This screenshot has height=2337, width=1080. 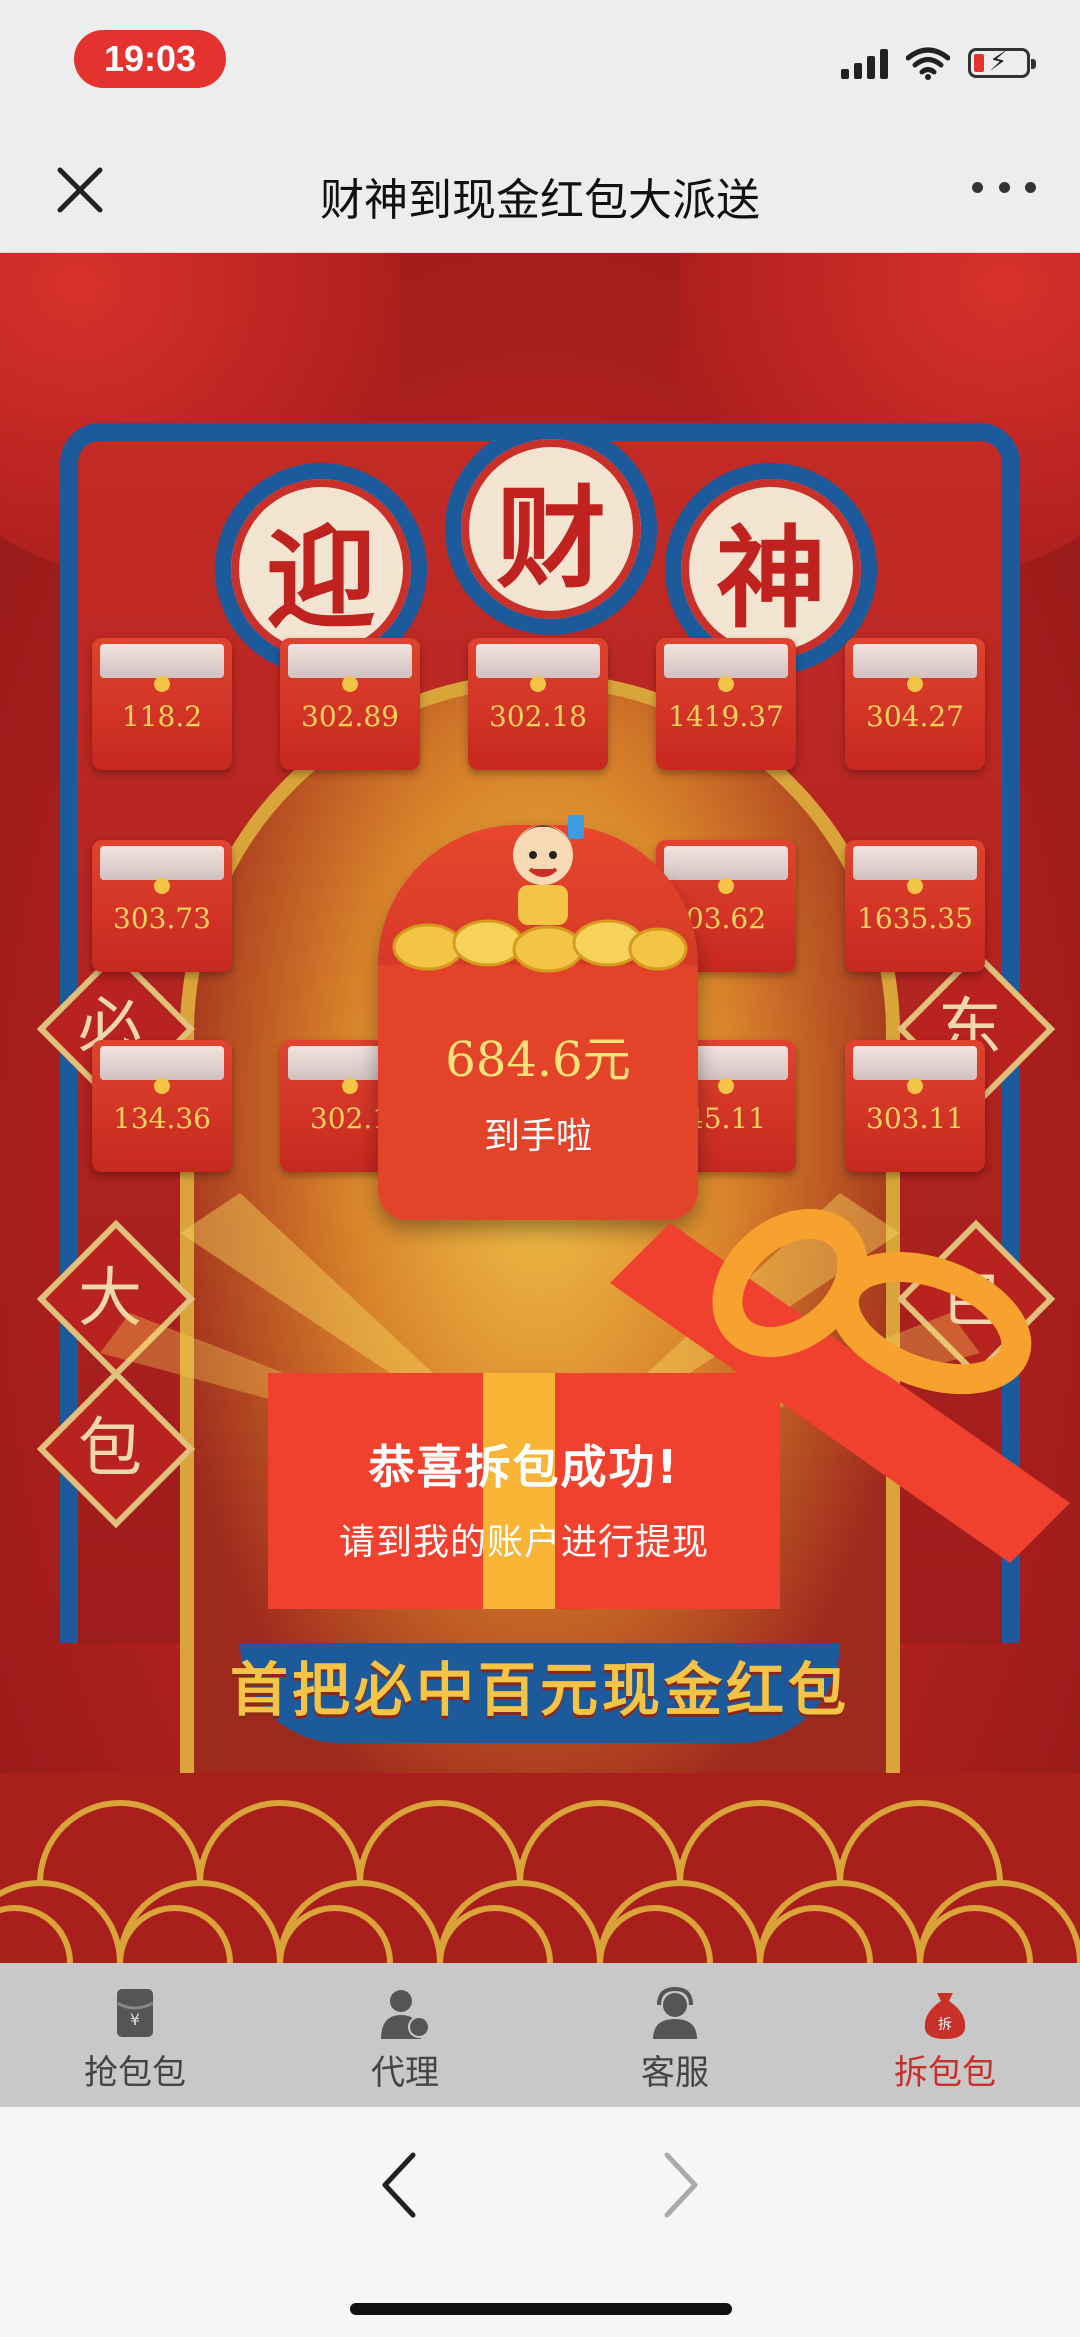 What do you see at coordinates (540, 200) in the screenshot?
I see `page-title: 财神到现金红包大派送` at bounding box center [540, 200].